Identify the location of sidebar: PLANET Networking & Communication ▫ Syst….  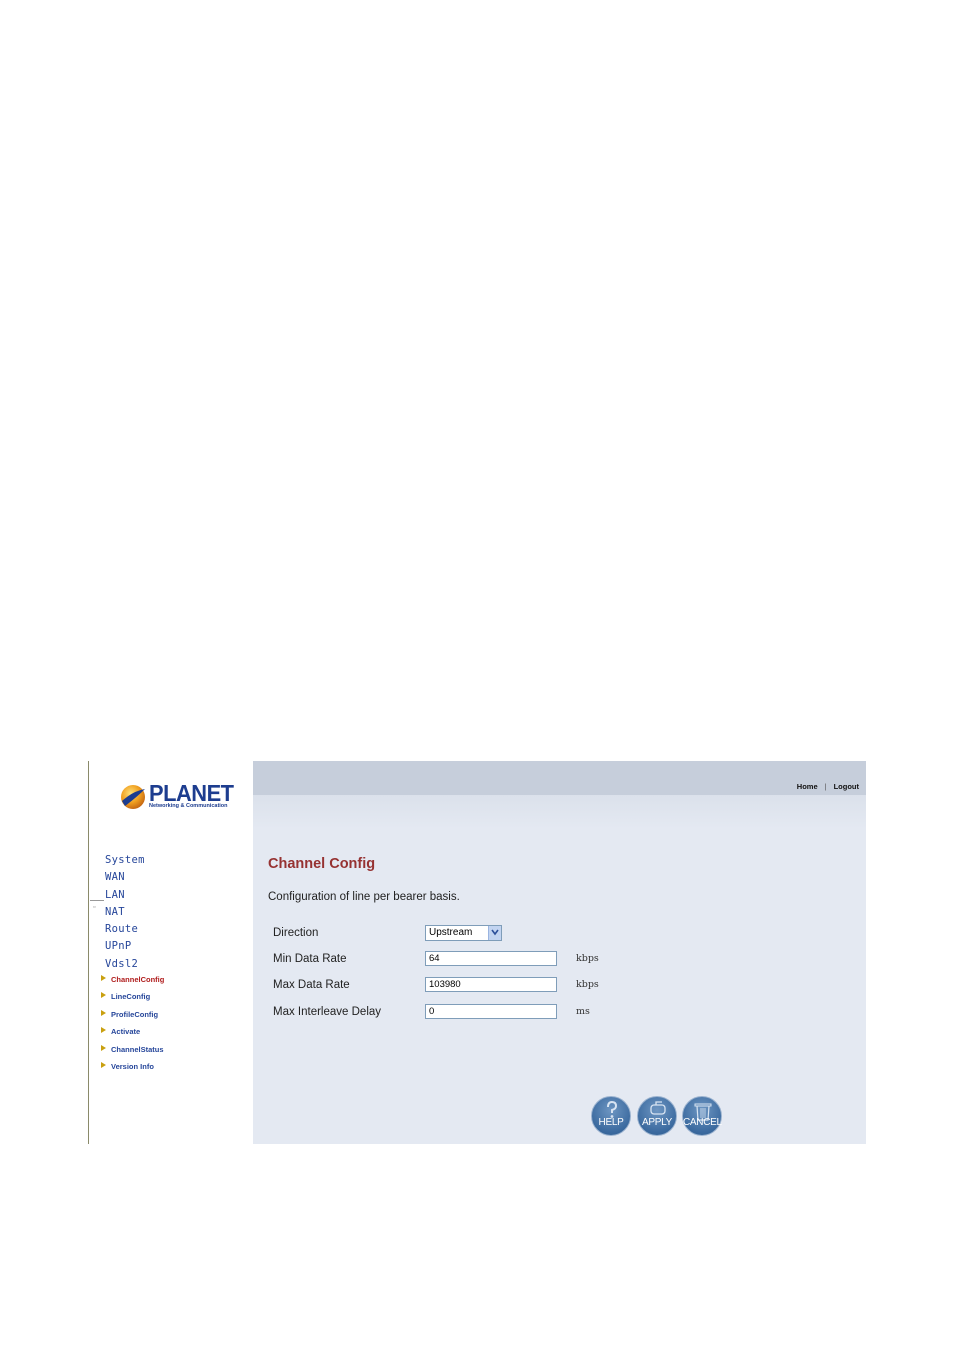
(170, 952).